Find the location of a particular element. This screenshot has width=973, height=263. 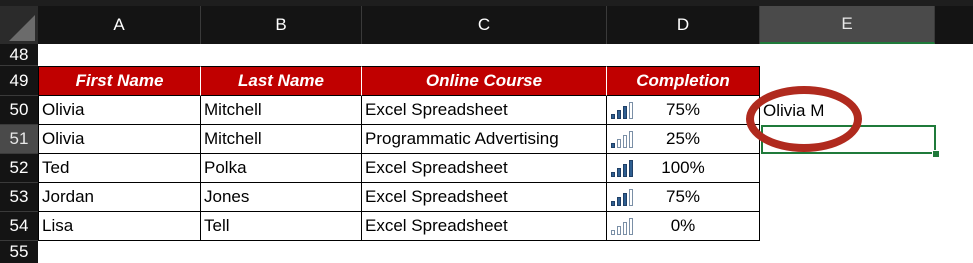

cell-first-name: Lisa is located at coordinates (119, 226).